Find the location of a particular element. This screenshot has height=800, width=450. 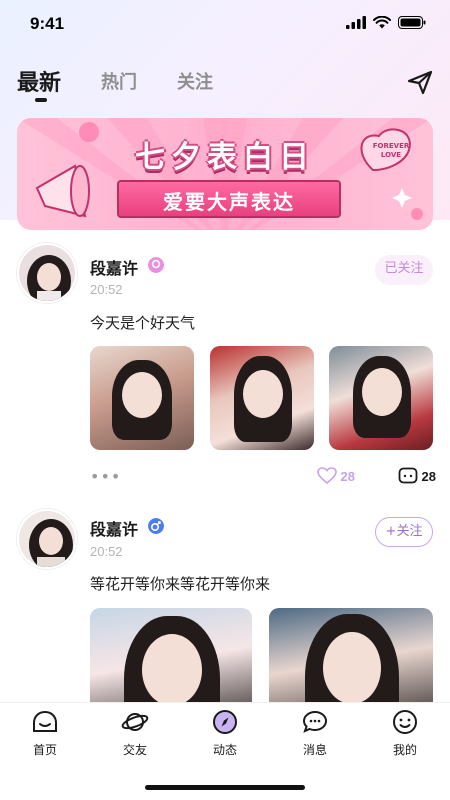

female-badge-icon is located at coordinates (156, 265).